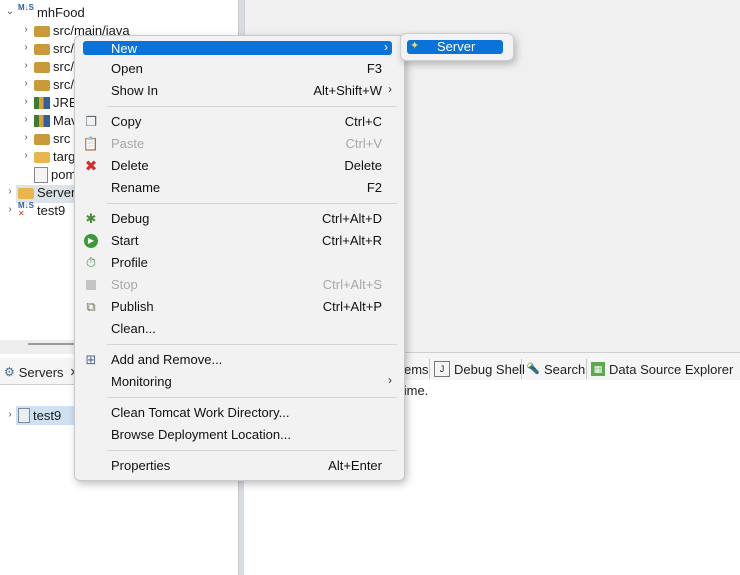 Image resolution: width=740 pixels, height=575 pixels. What do you see at coordinates (239, 382) in the screenshot?
I see `menu-item-monitoring: Monitoring ›` at bounding box center [239, 382].